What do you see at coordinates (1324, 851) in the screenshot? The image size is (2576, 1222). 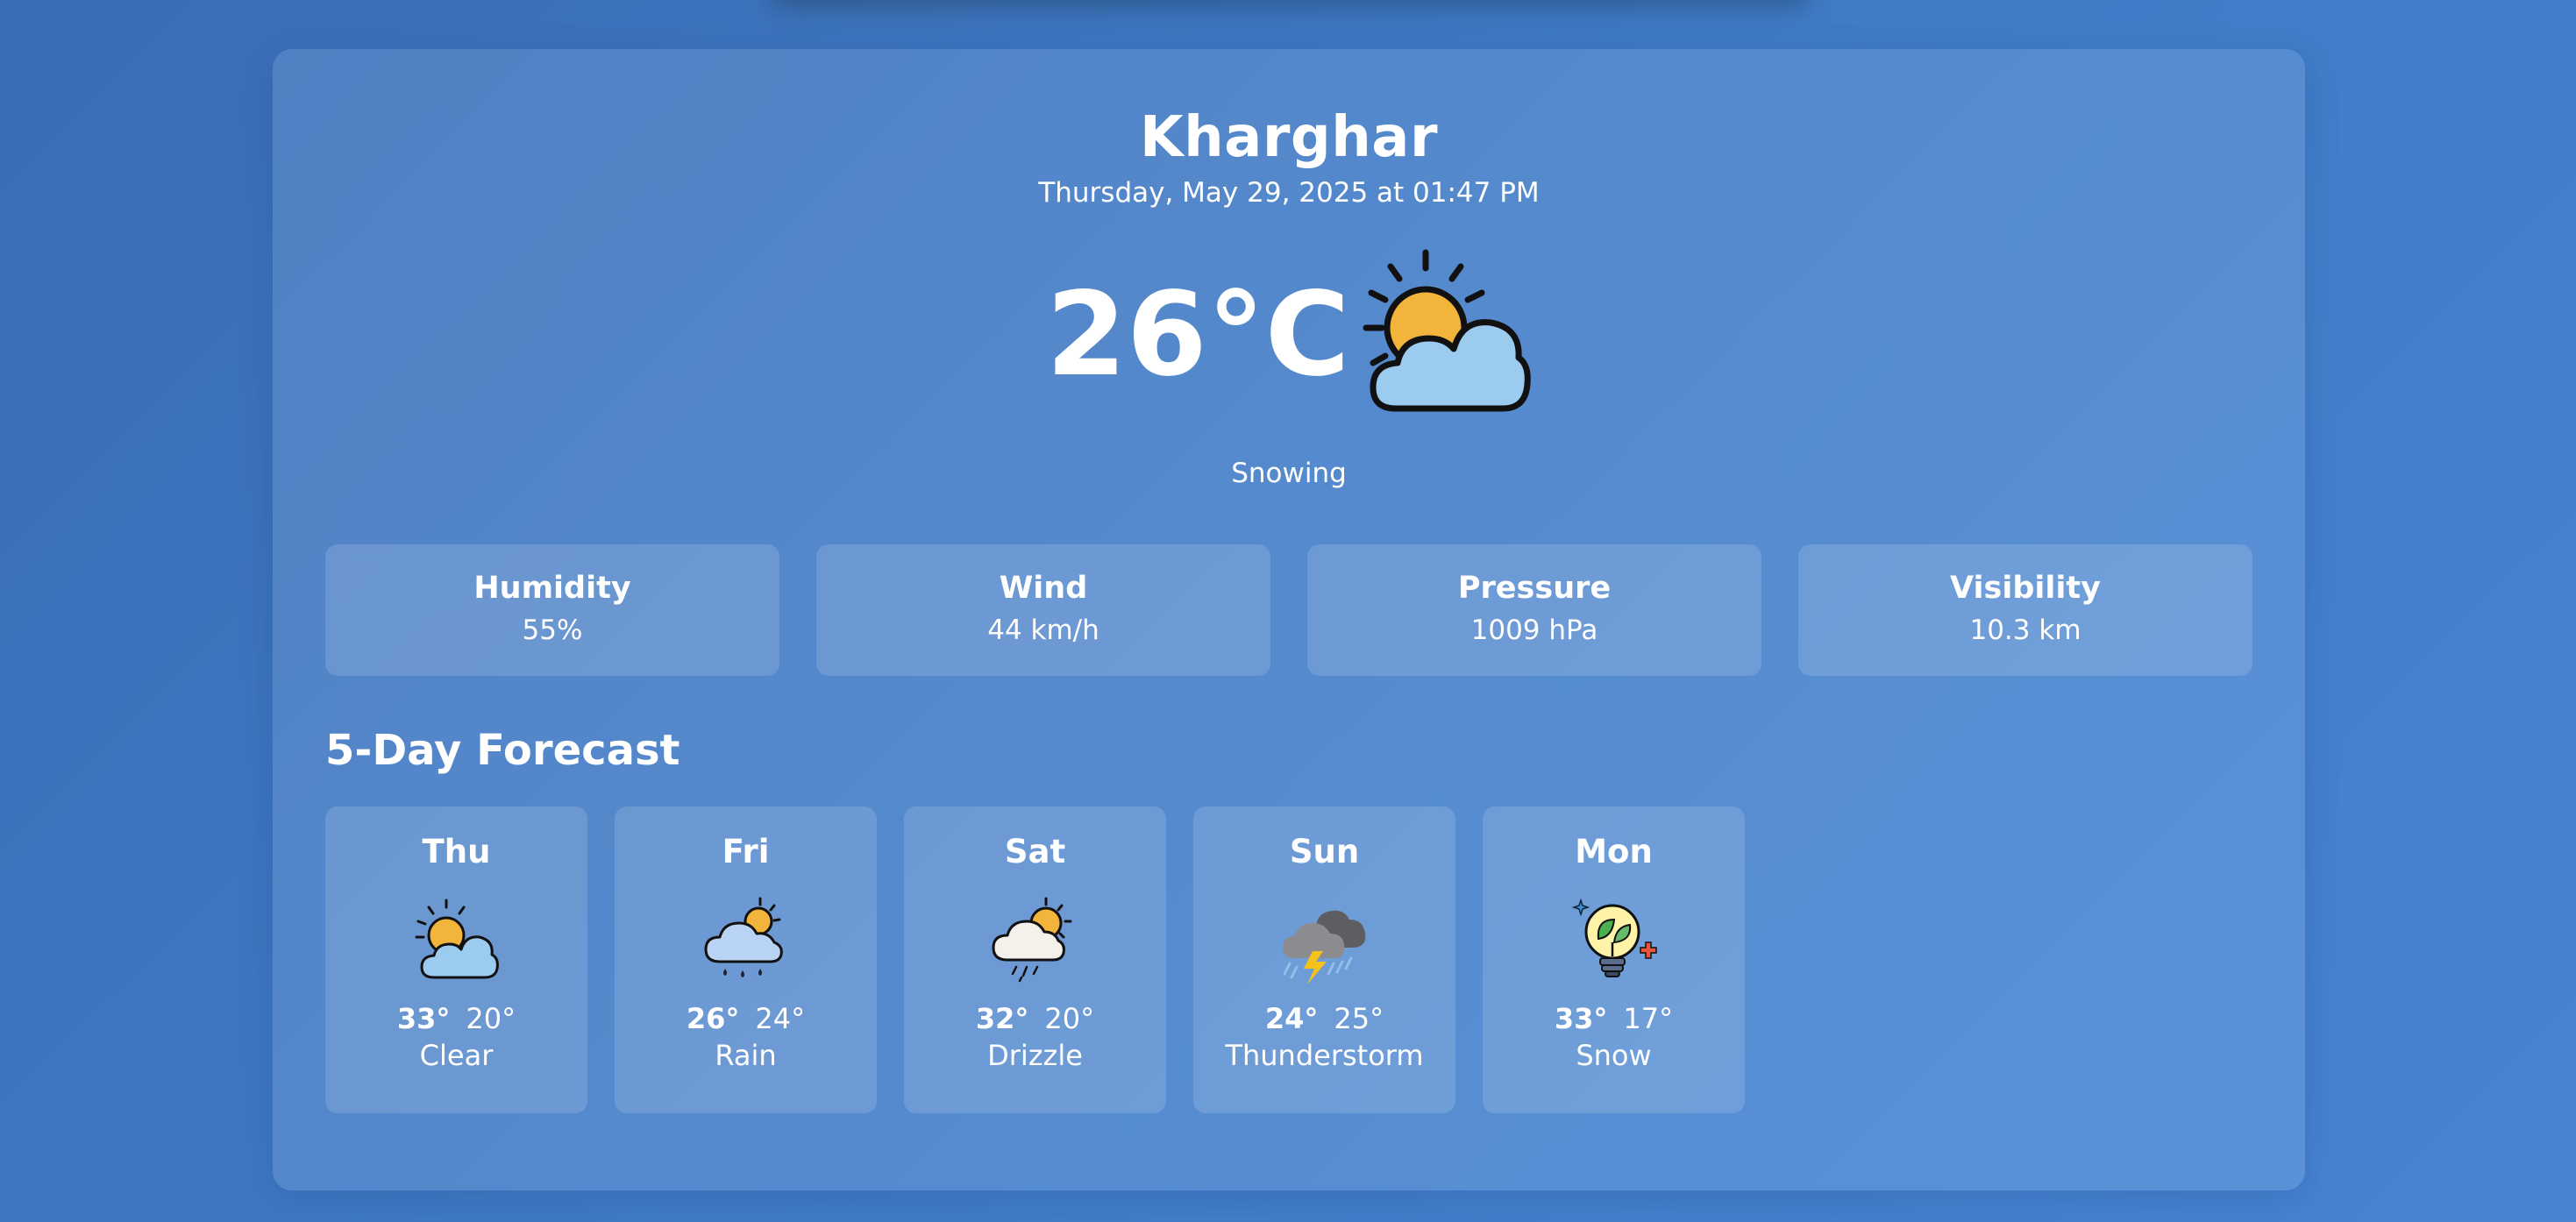 I see `forecast-day-name: Sun` at bounding box center [1324, 851].